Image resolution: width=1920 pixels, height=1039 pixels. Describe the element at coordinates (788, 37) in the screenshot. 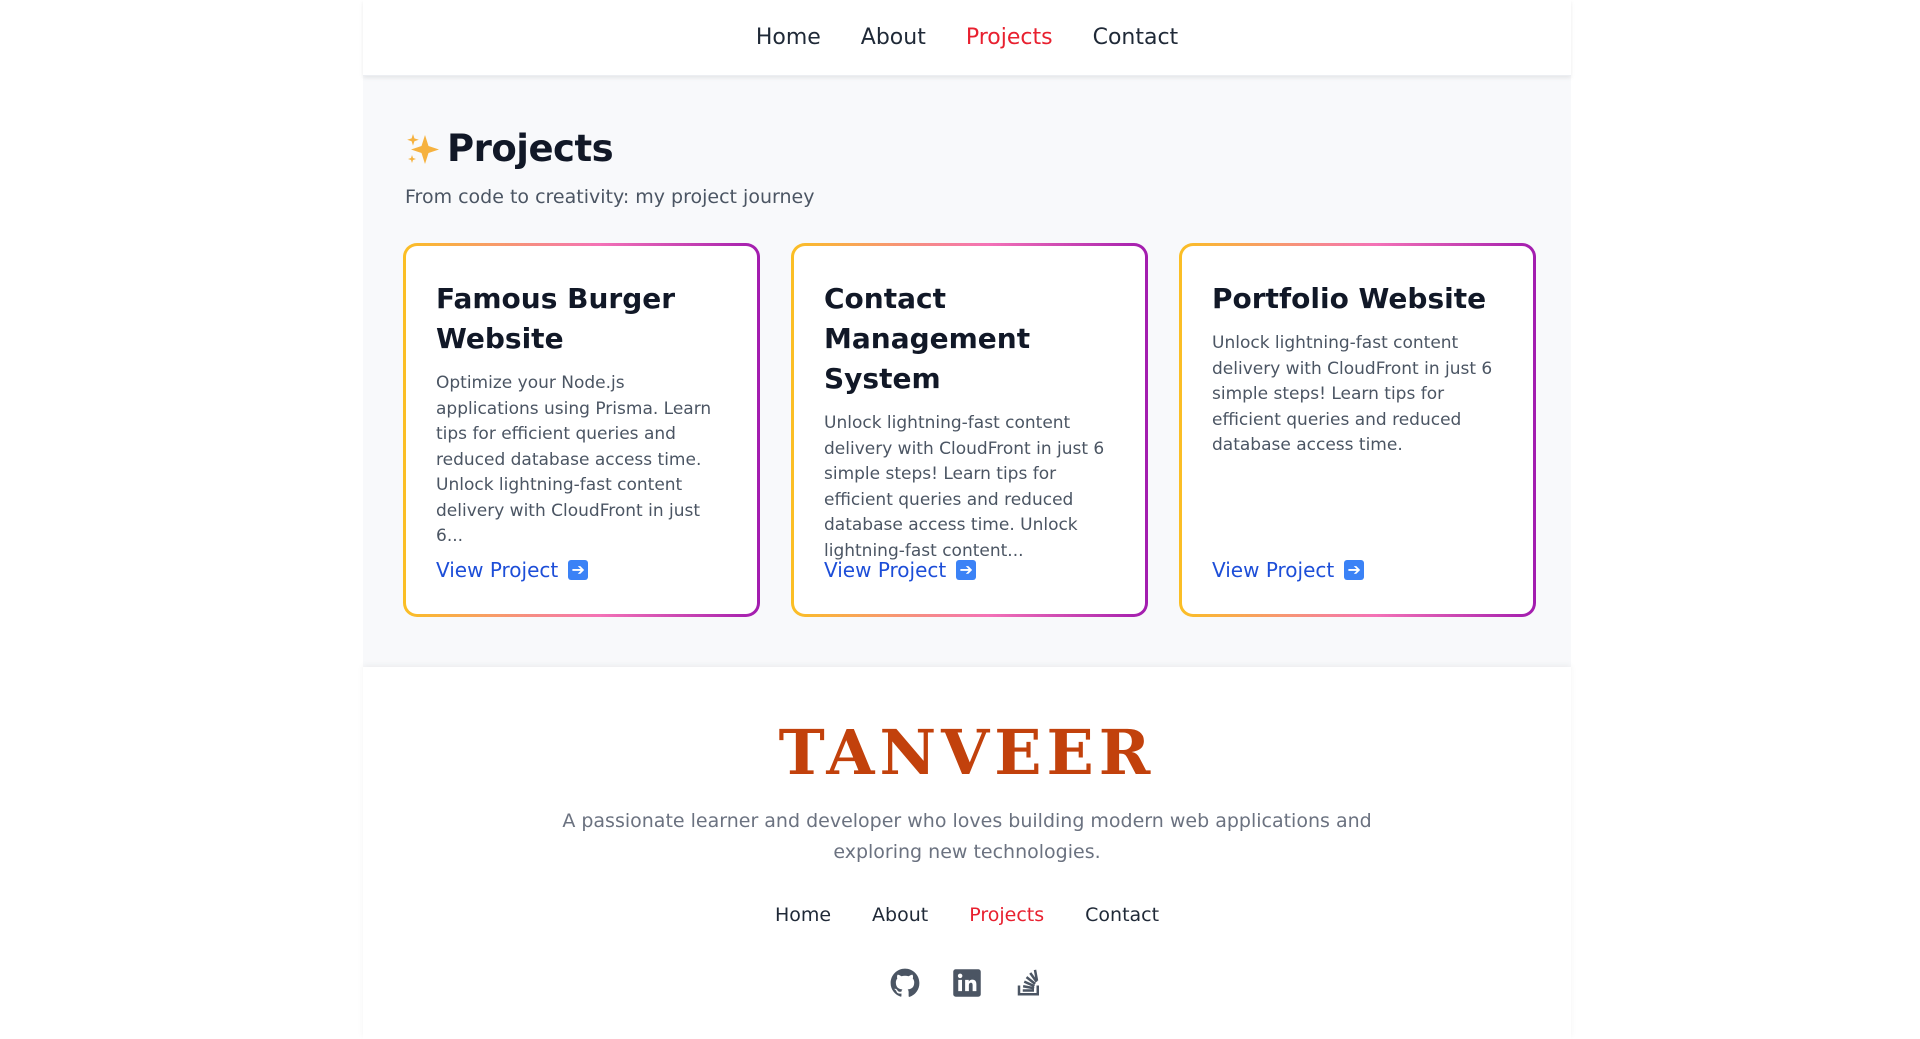

I see `nav-home-link: Home` at that location.